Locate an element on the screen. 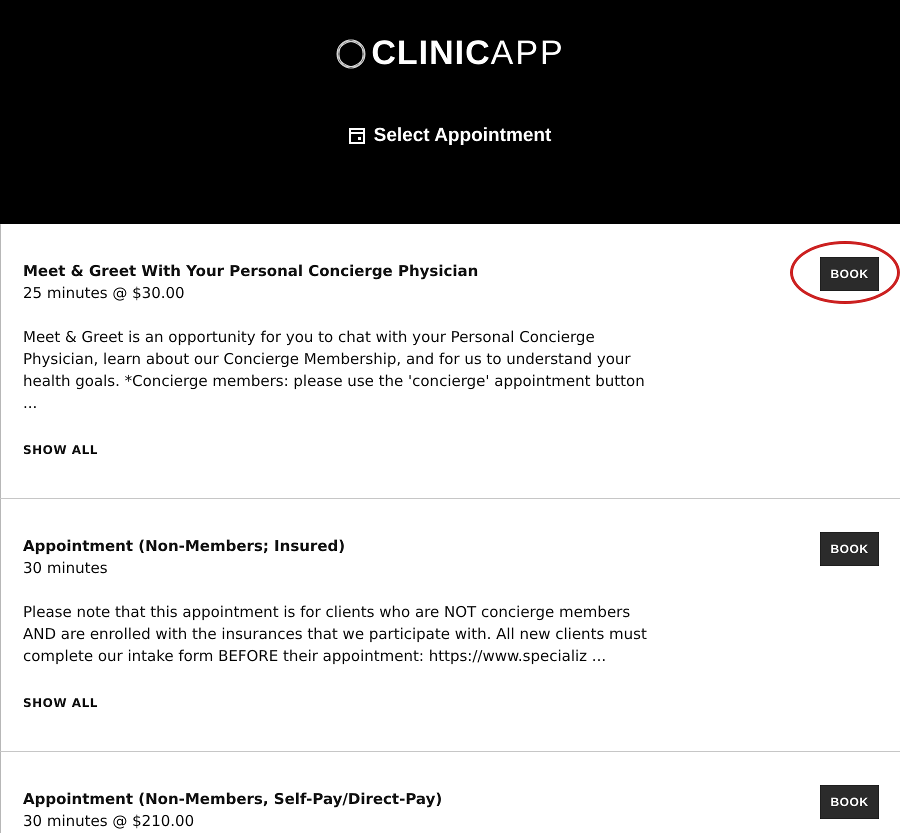 The image size is (900, 833). page-title: Select Appointment is located at coordinates (463, 136).